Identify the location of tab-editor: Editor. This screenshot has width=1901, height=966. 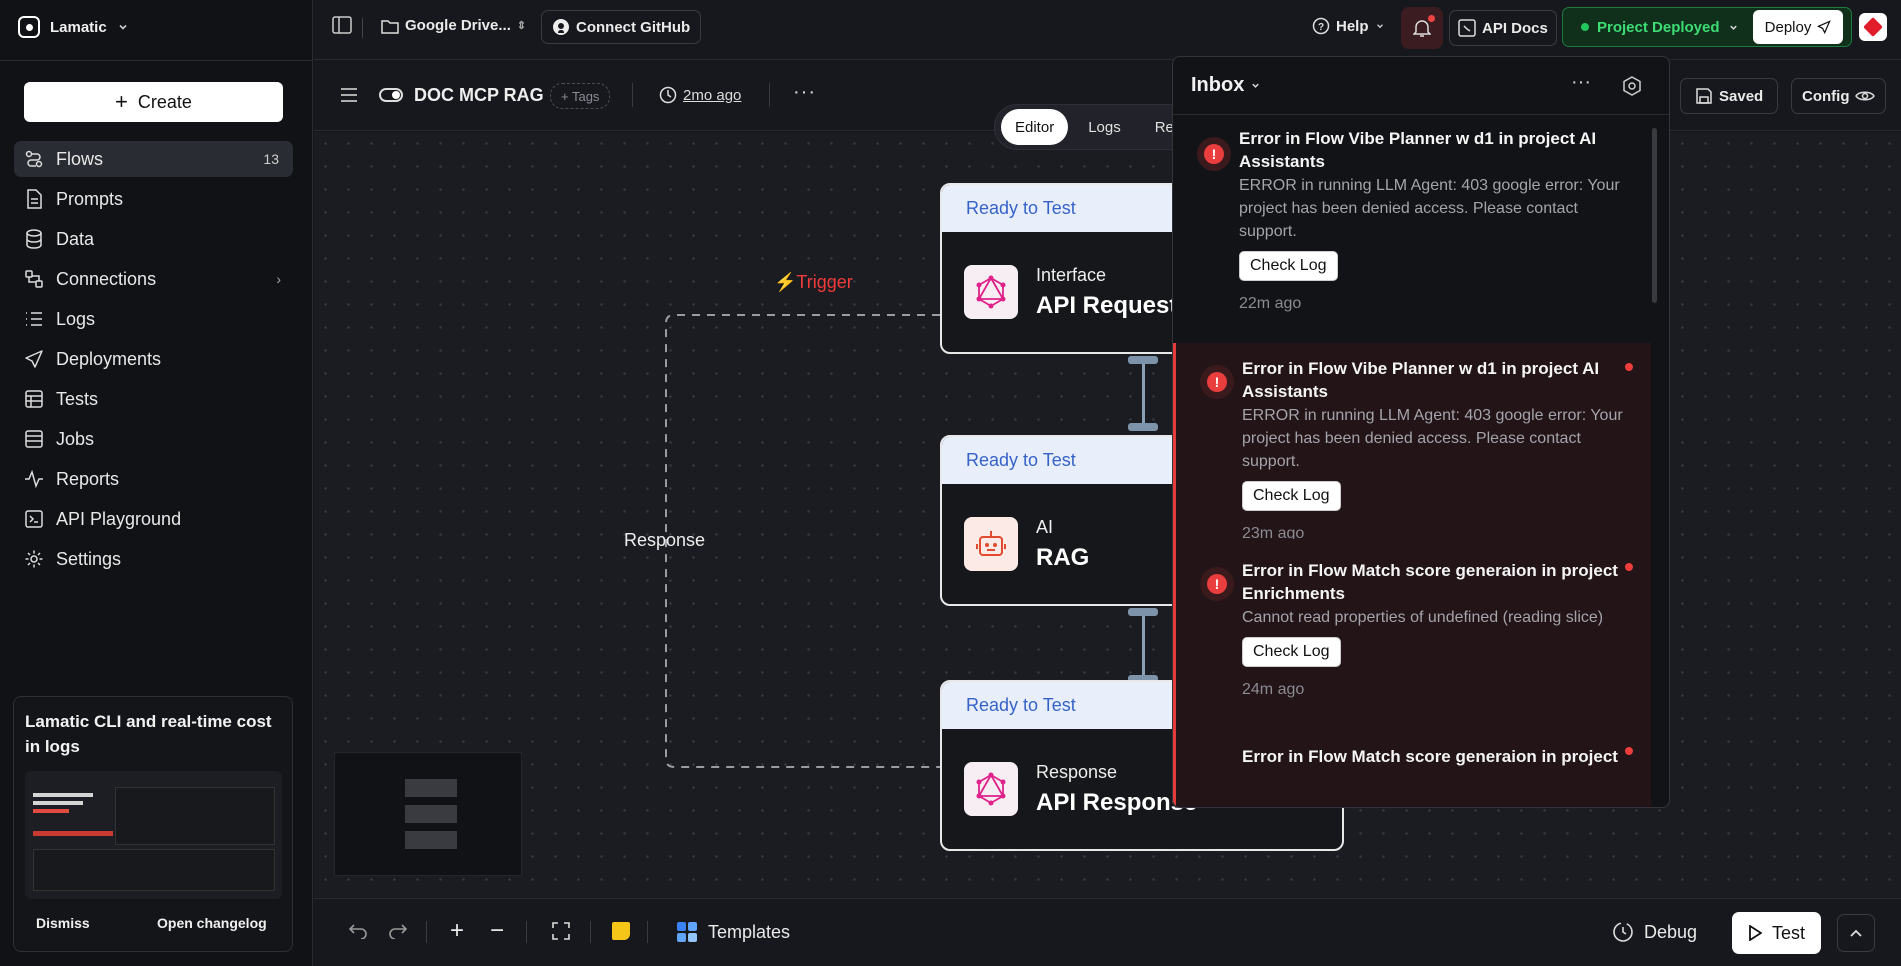
(1035, 127).